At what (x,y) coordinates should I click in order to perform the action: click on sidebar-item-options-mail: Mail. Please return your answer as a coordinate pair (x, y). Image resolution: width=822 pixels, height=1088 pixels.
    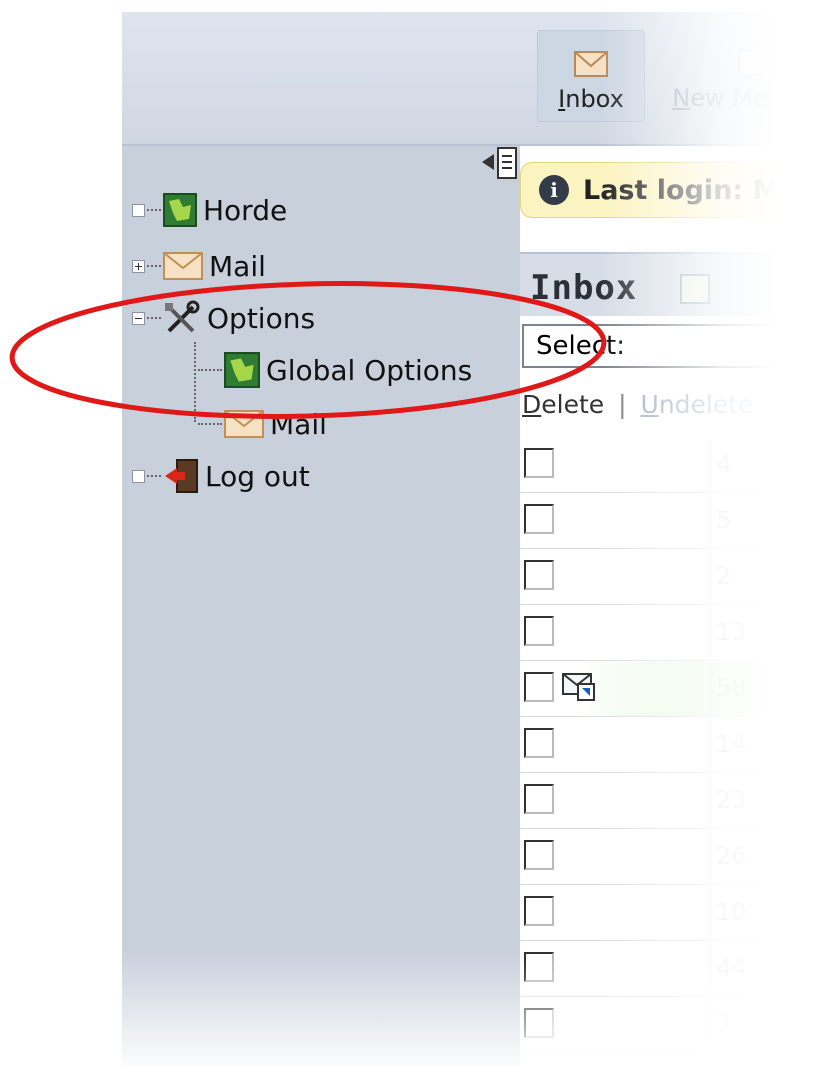
    Looking at the image, I should click on (261, 424).